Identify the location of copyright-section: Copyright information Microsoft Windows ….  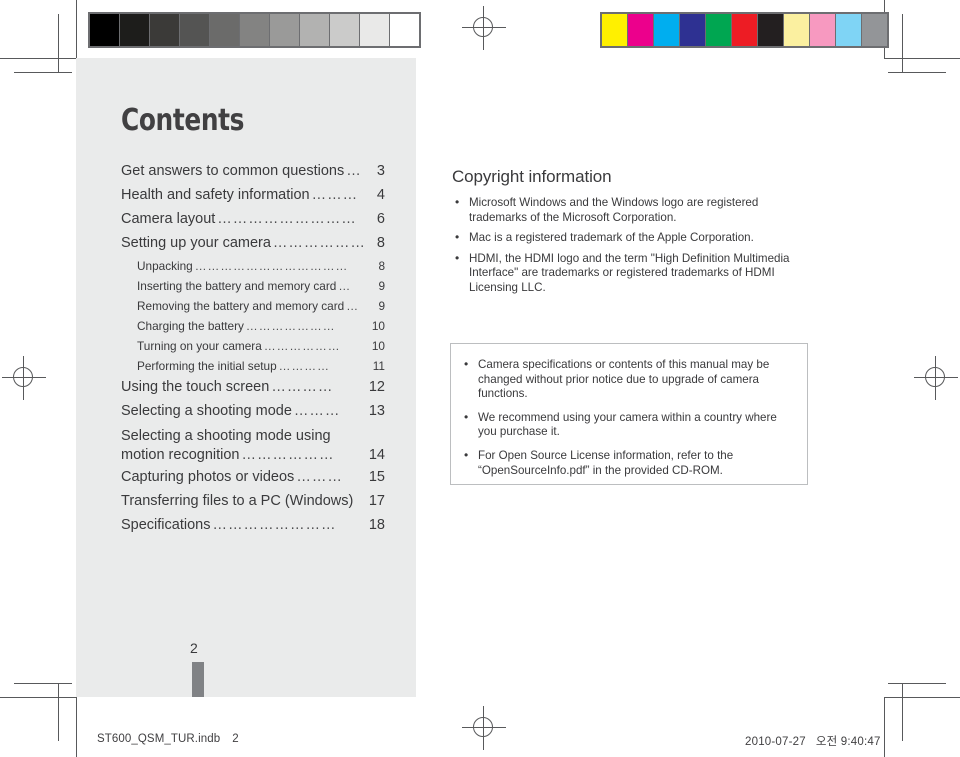
(630, 234).